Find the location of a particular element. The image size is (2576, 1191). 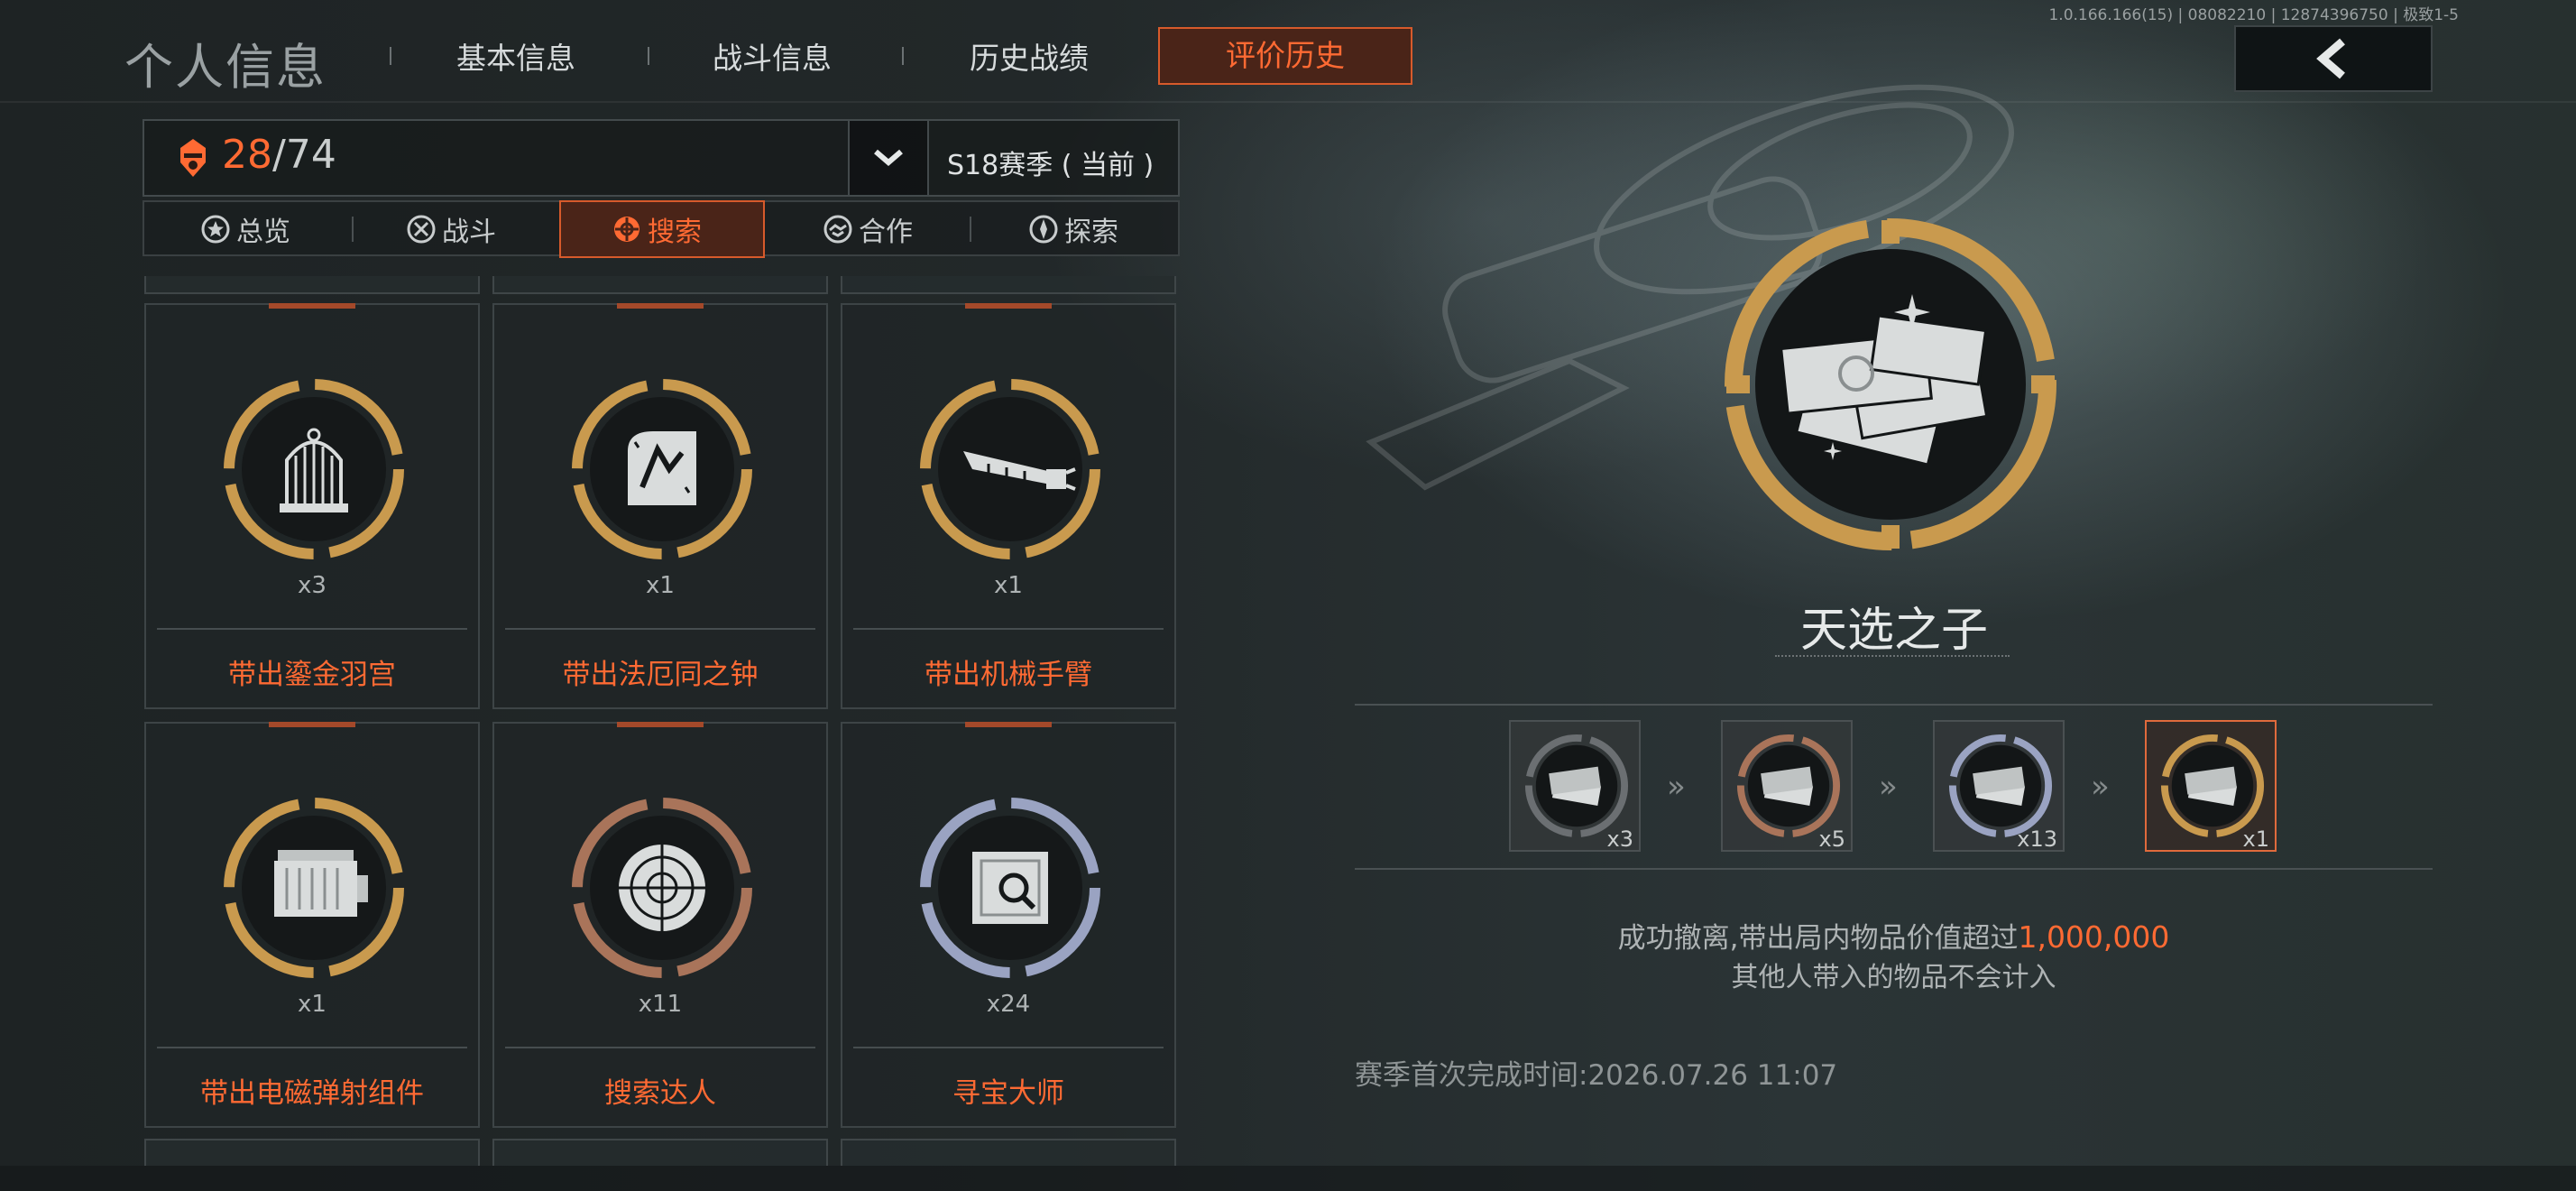

description-value: 1,000,000 is located at coordinates (2094, 937).